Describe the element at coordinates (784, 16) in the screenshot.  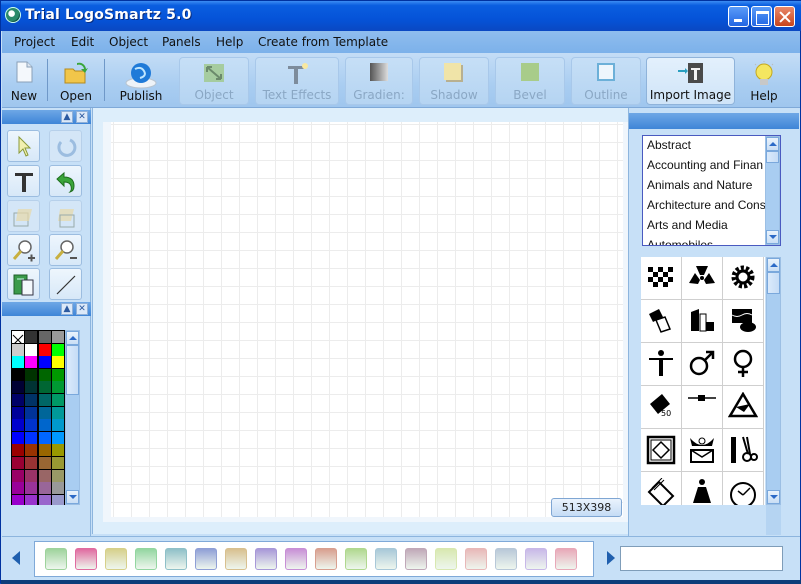
I see `close-button` at that location.